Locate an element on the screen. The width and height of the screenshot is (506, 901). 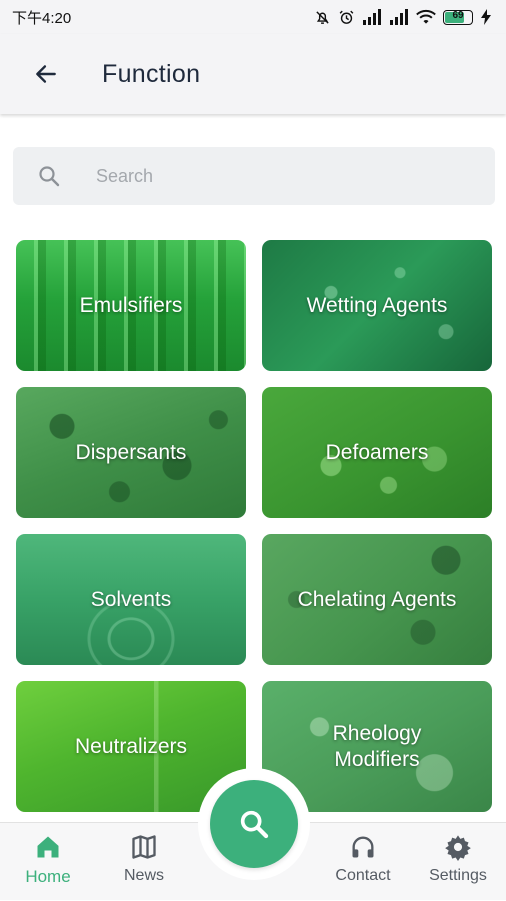
arrow-back-icon is located at coordinates (46, 74).